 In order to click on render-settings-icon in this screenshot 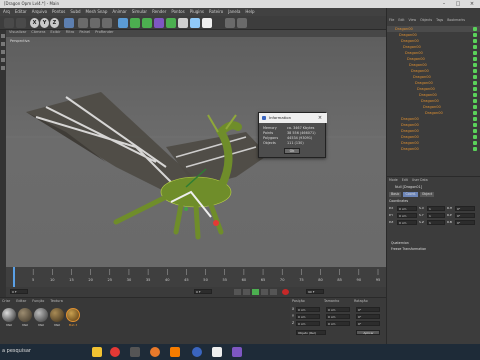, I will do `click(107, 23)`.